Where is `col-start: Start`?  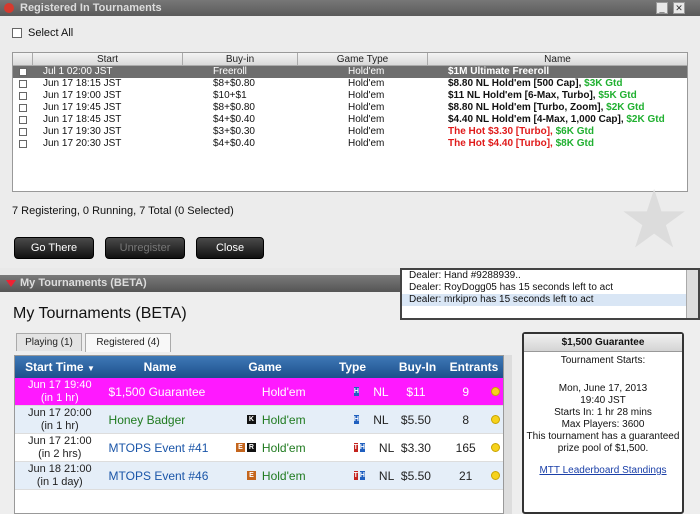
col-start: Start is located at coordinates (108, 59).